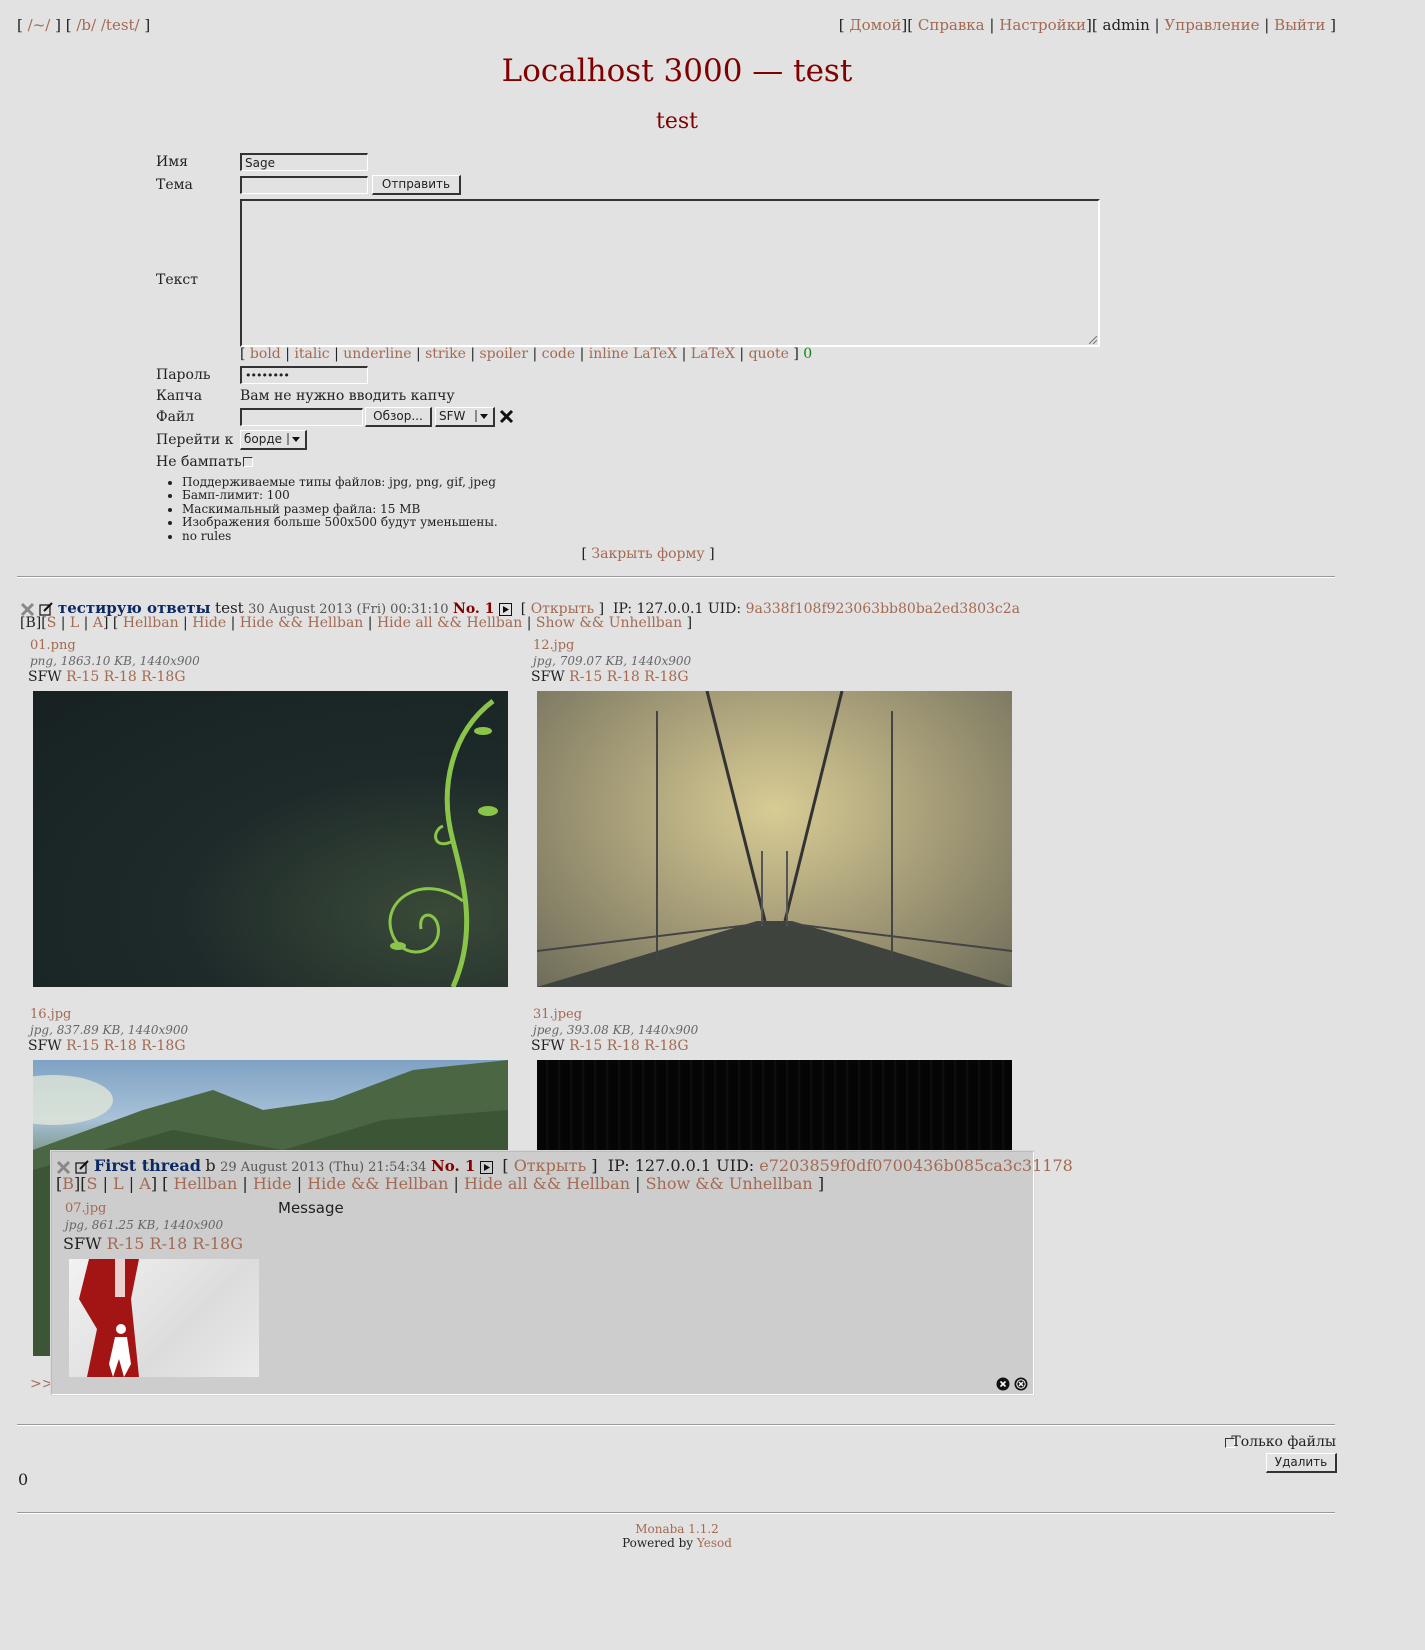 The height and width of the screenshot is (1650, 1425). Describe the element at coordinates (120, 25) in the screenshot. I see `nav-test-link: /test/` at that location.